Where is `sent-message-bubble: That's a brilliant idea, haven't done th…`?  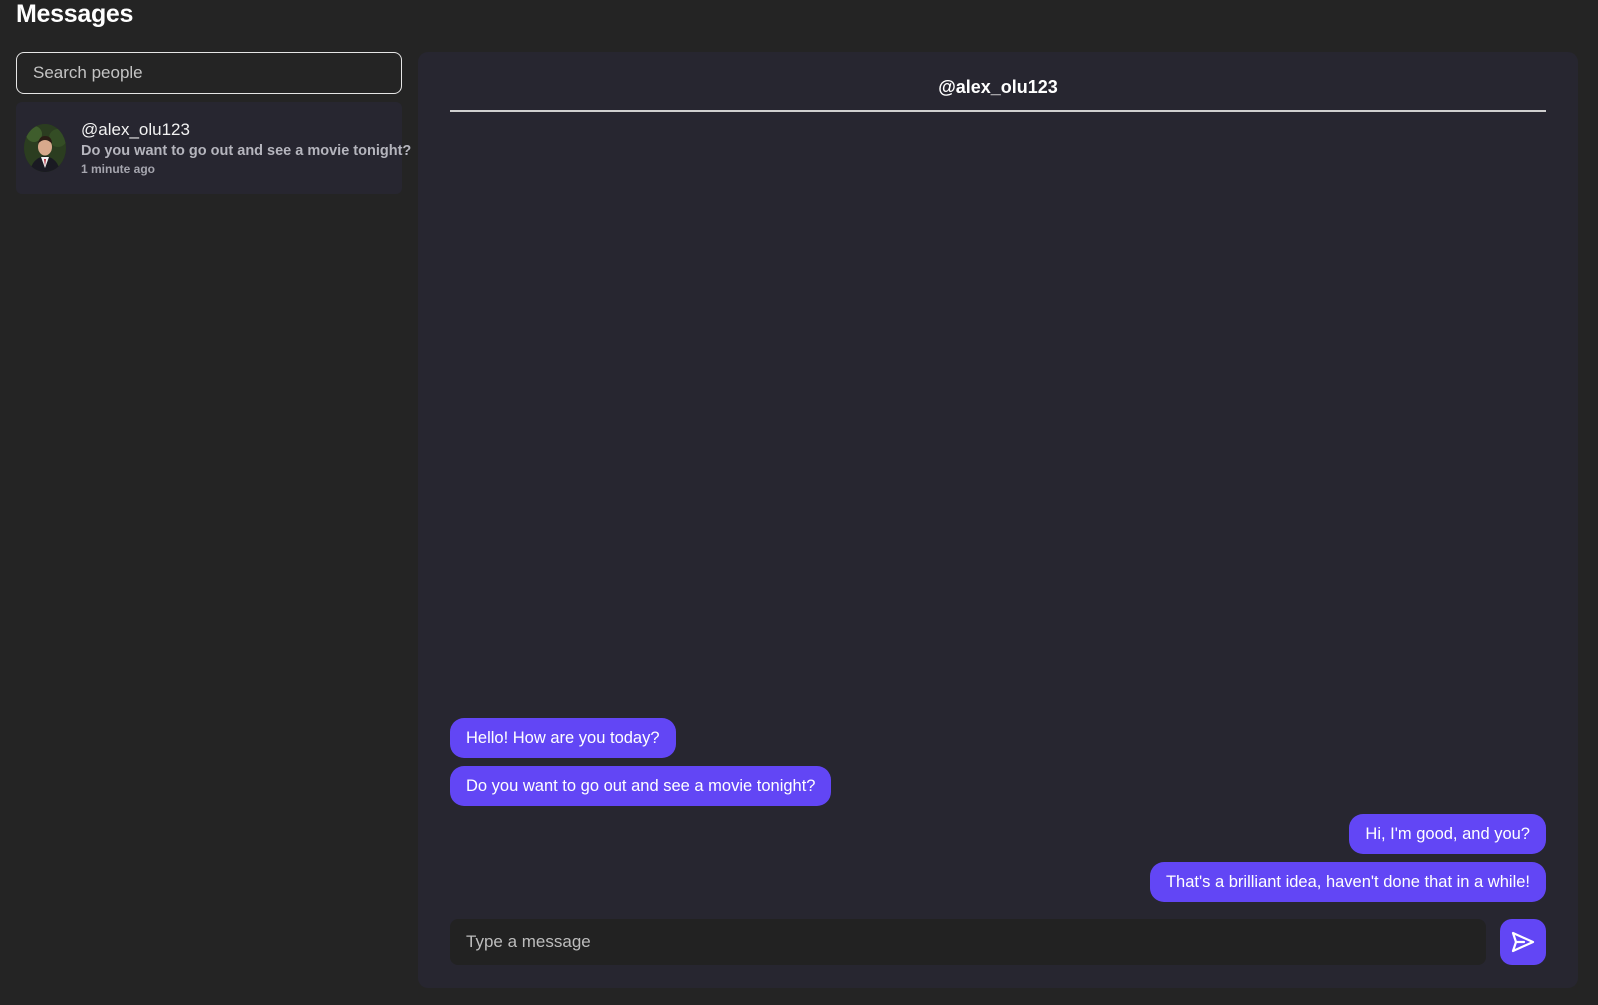
sent-message-bubble: That's a brilliant idea, haven't done th… is located at coordinates (1347, 882).